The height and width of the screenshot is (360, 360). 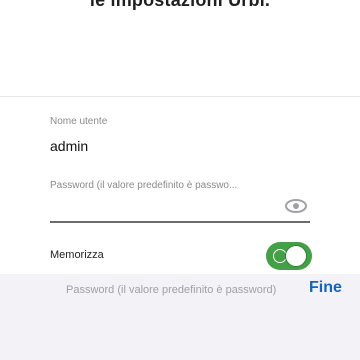 What do you see at coordinates (77, 255) in the screenshot?
I see `remember-label: Memorizza` at bounding box center [77, 255].